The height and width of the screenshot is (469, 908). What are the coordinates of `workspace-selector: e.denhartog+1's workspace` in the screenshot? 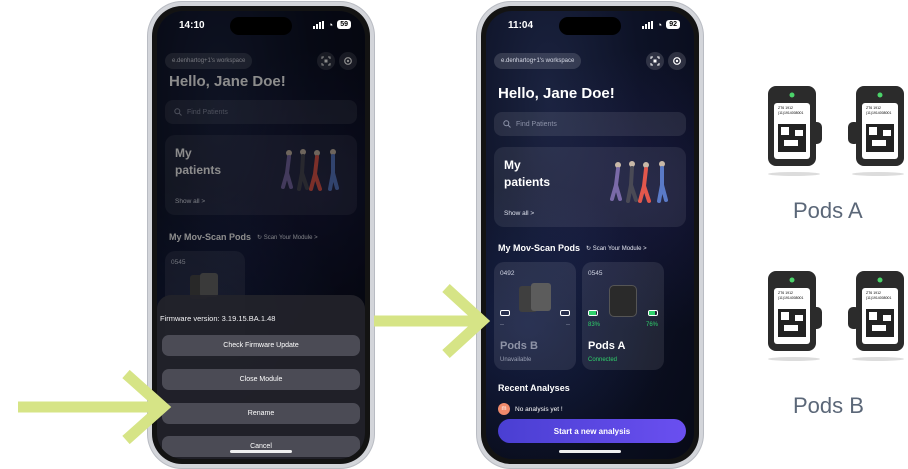 It's located at (538, 61).